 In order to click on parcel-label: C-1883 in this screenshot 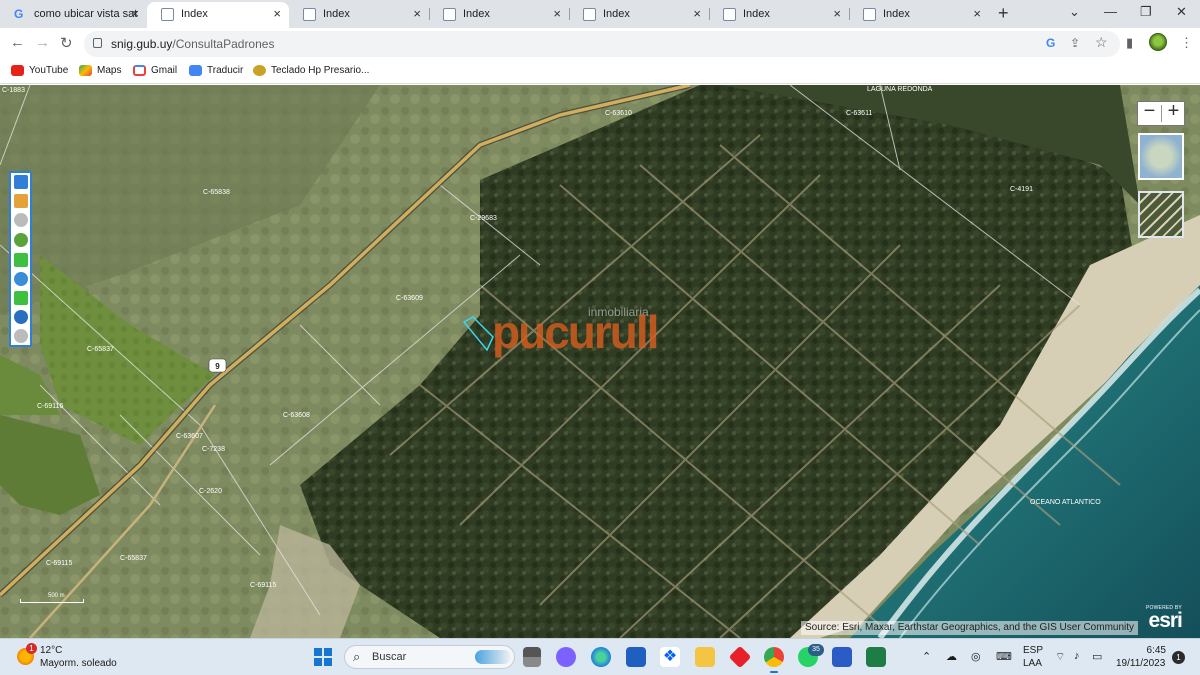, I will do `click(13, 90)`.